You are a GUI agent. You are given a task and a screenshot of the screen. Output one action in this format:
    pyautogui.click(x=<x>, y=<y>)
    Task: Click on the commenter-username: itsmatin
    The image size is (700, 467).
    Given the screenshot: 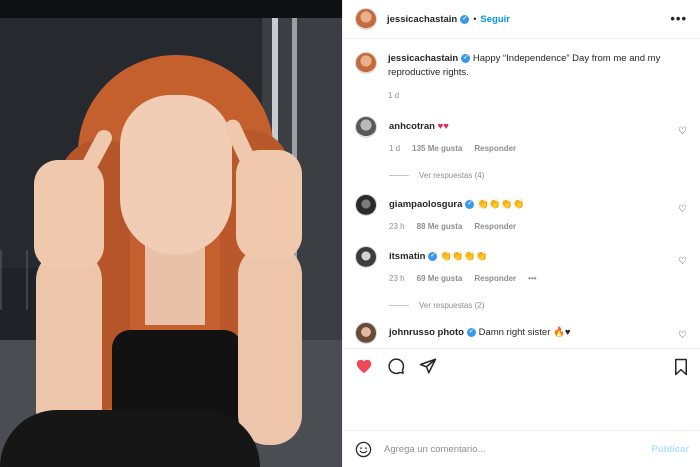 What is the action you would take?
    pyautogui.click(x=407, y=256)
    